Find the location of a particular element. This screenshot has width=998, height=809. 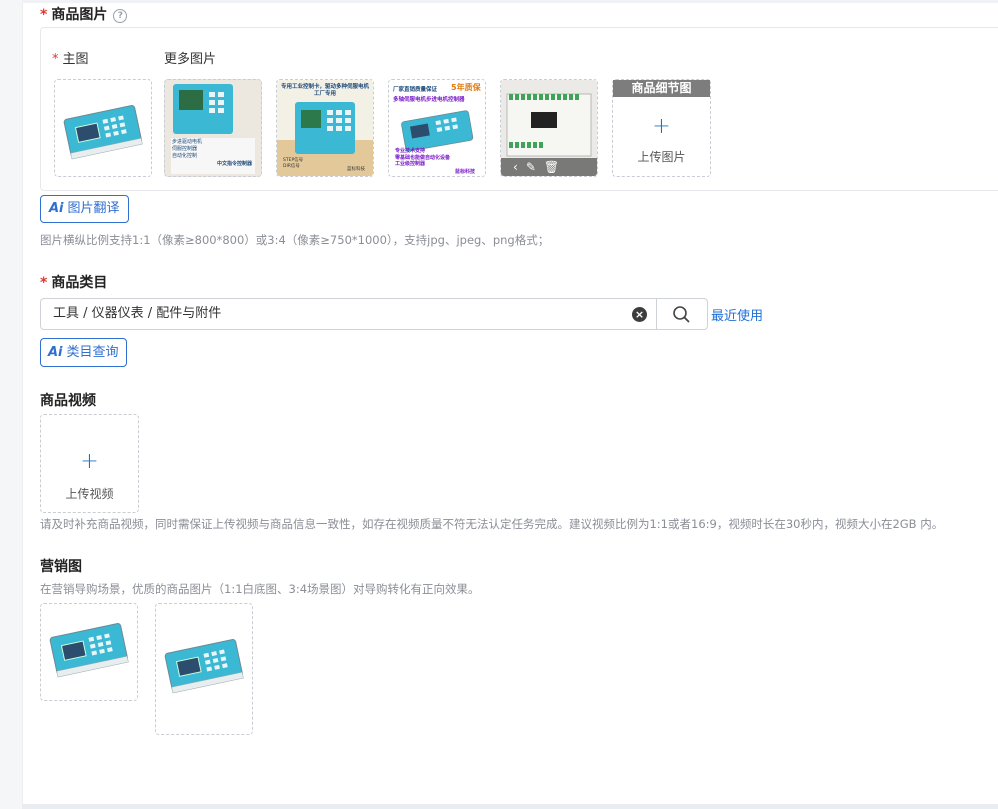

video-upload: + 上传视频 is located at coordinates (89, 463).